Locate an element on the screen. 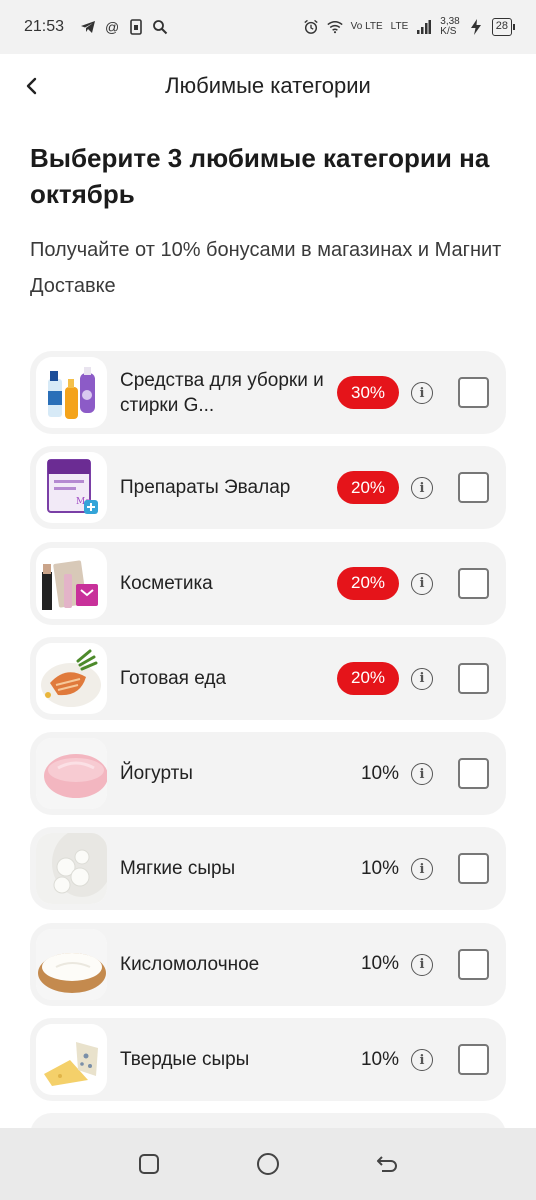 The height and width of the screenshot is (1200, 536). page-title: Любимые категории is located at coordinates (268, 85).